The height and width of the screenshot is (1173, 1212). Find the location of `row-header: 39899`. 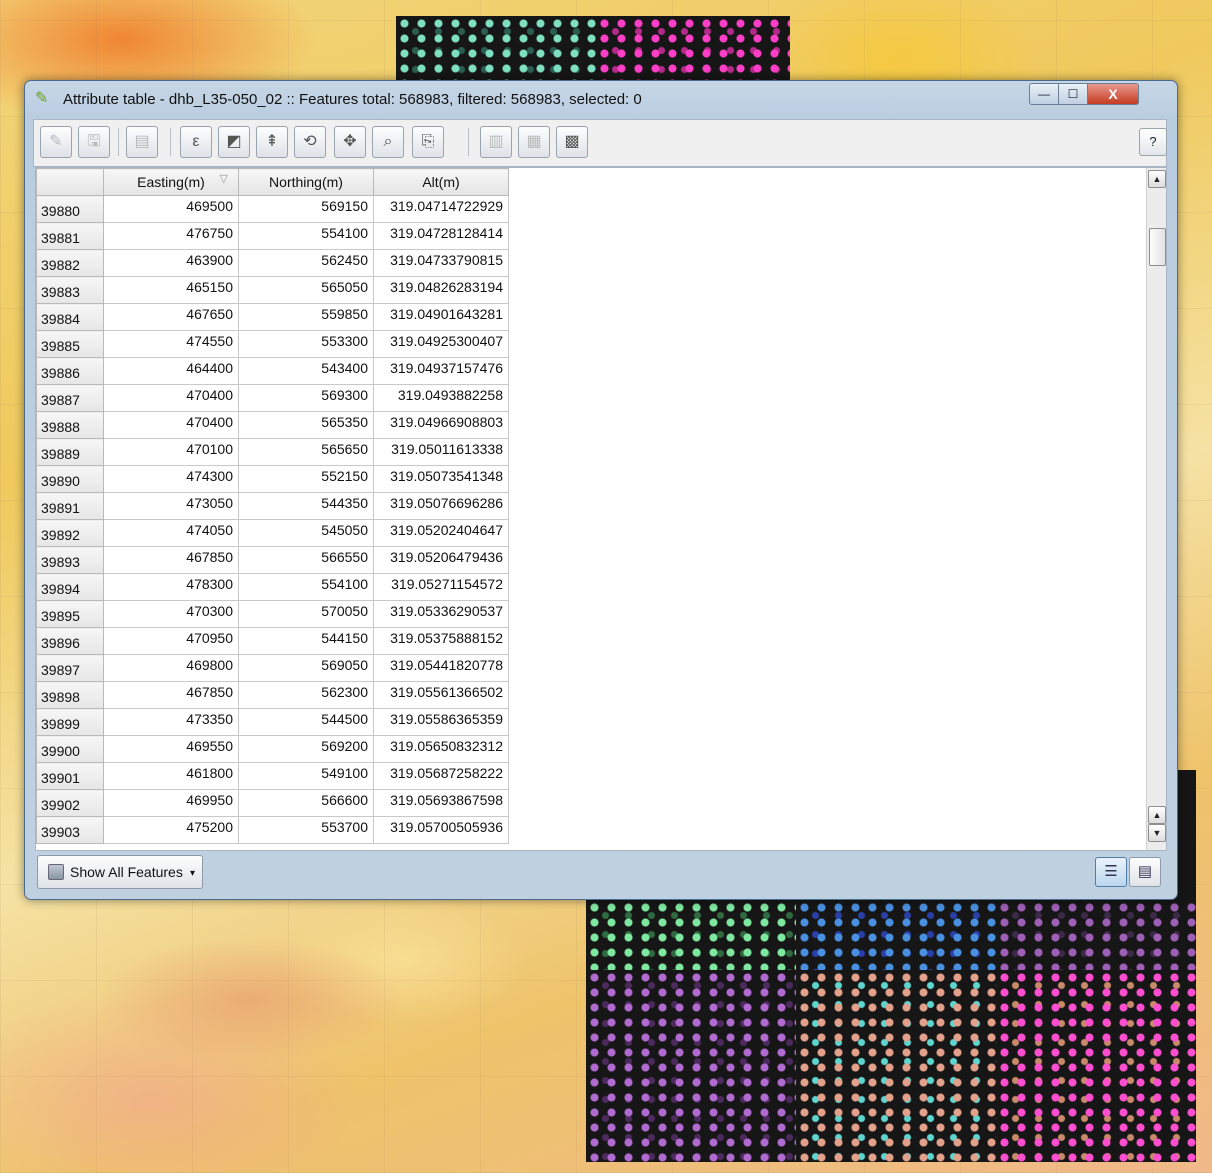

row-header: 39899 is located at coordinates (70, 722).